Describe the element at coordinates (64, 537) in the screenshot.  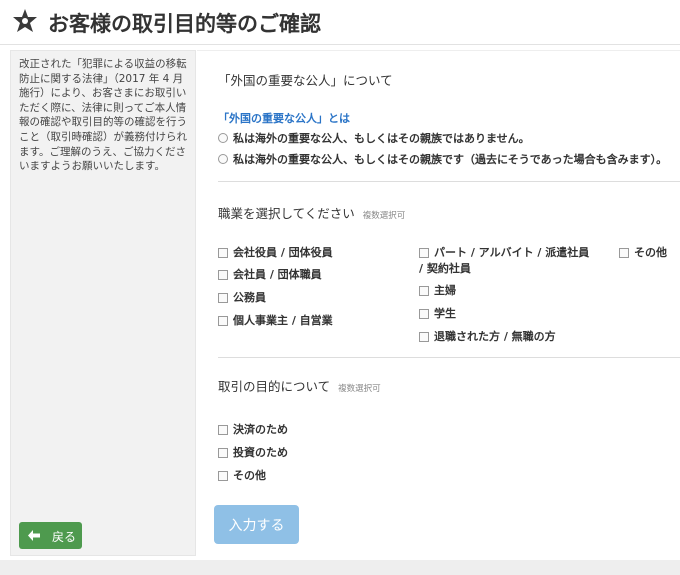
I see `back-label: 戻る` at that location.